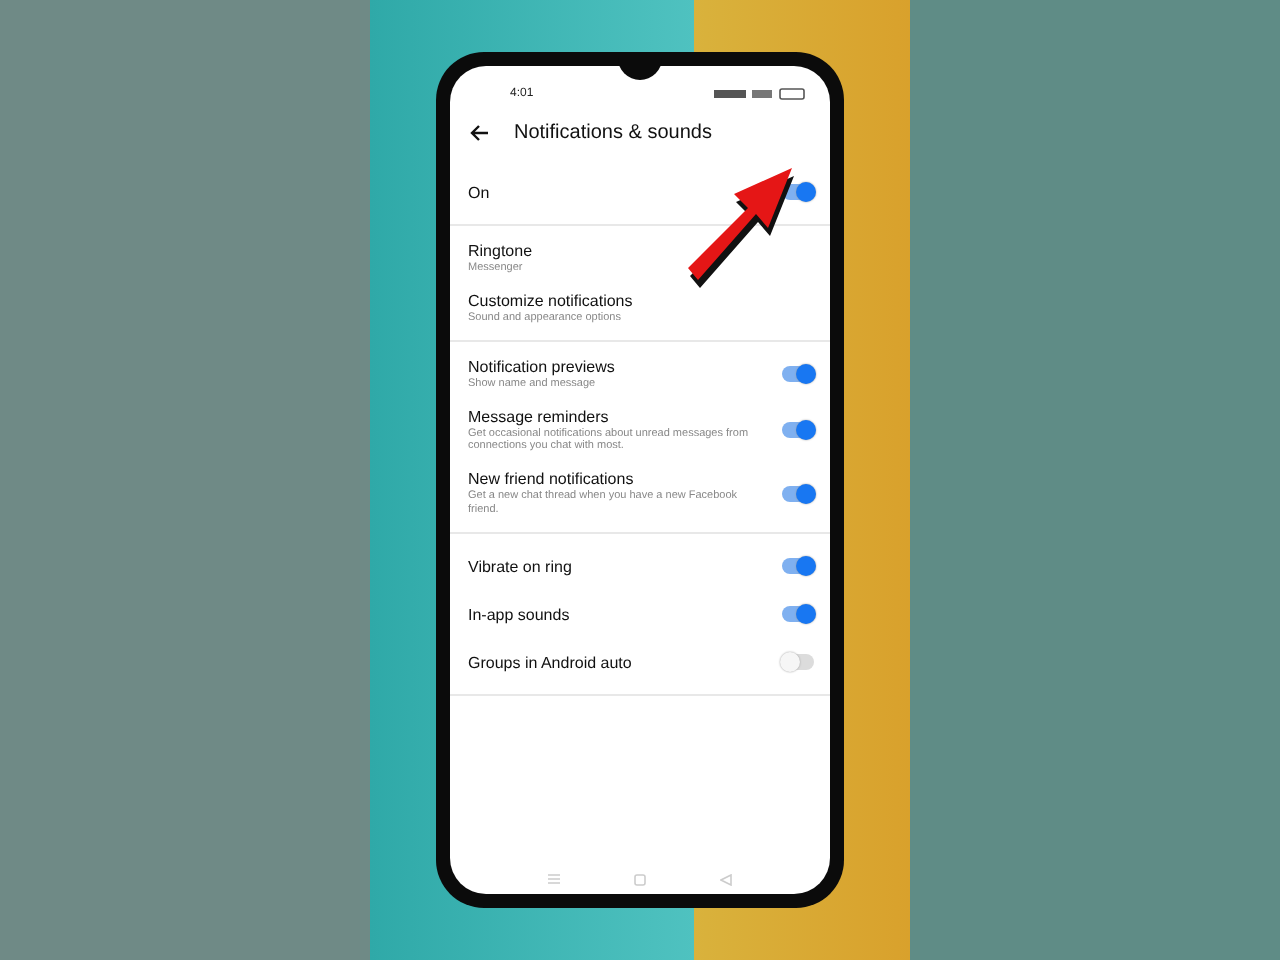  Describe the element at coordinates (613, 478) in the screenshot. I see `setting-title: New friend notifications` at that location.